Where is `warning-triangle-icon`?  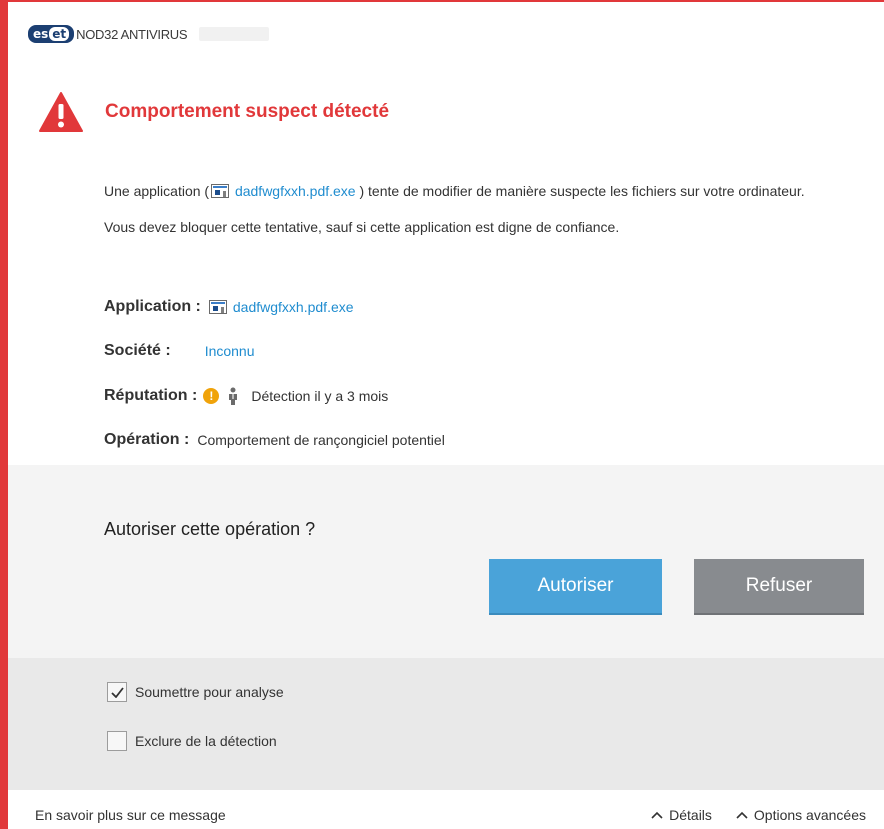
warning-triangle-icon is located at coordinates (61, 112).